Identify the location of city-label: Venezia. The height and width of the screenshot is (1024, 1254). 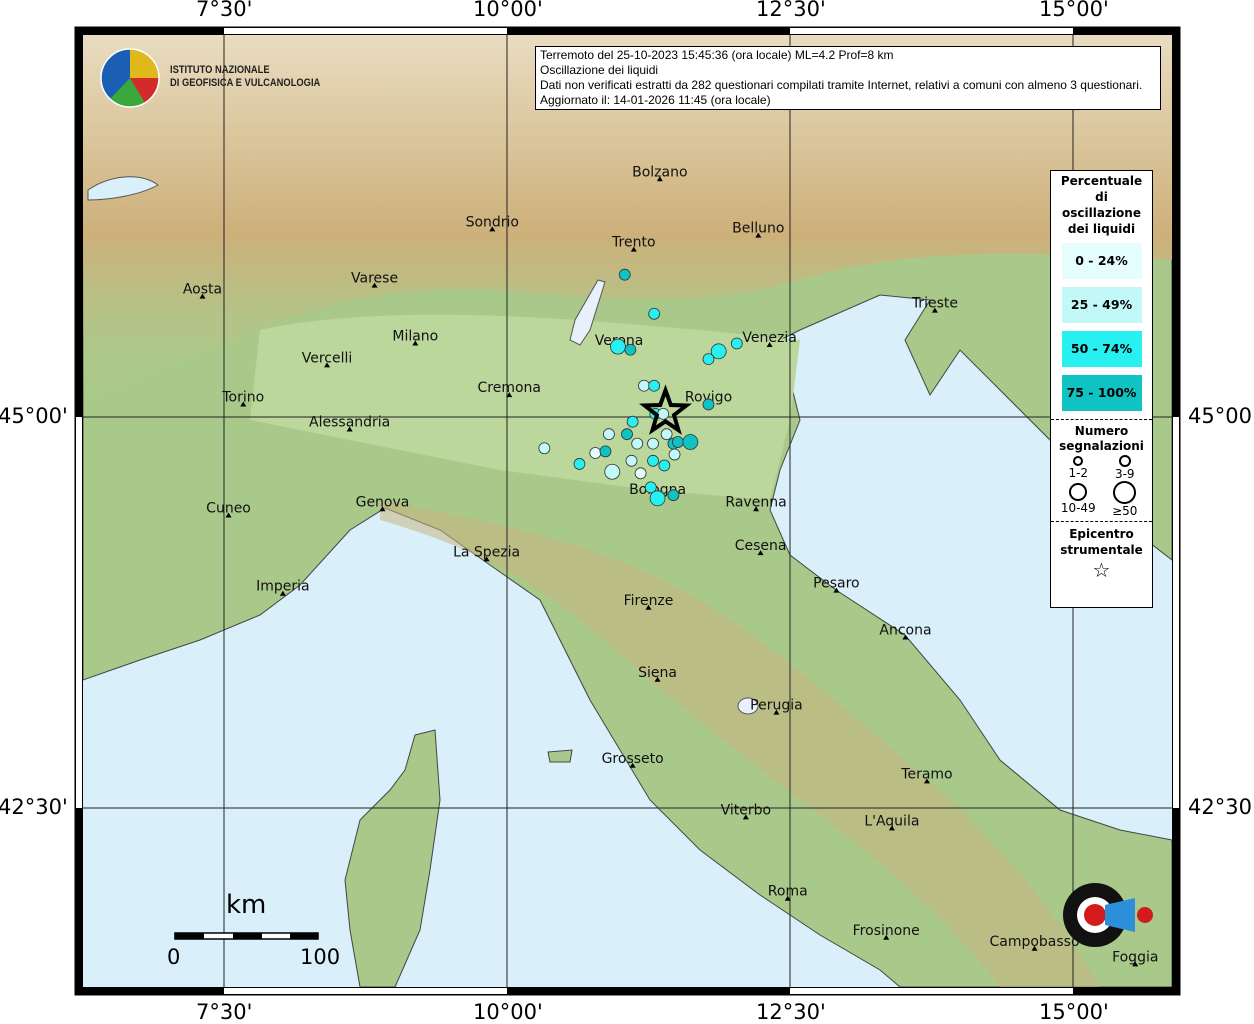
(769, 338).